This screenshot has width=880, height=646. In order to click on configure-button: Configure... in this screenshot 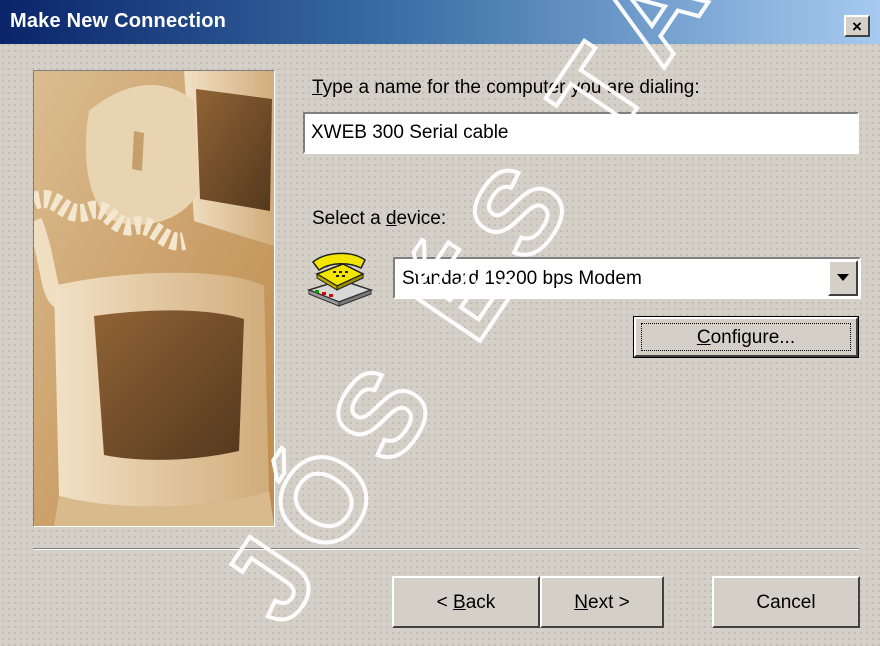, I will do `click(746, 337)`.